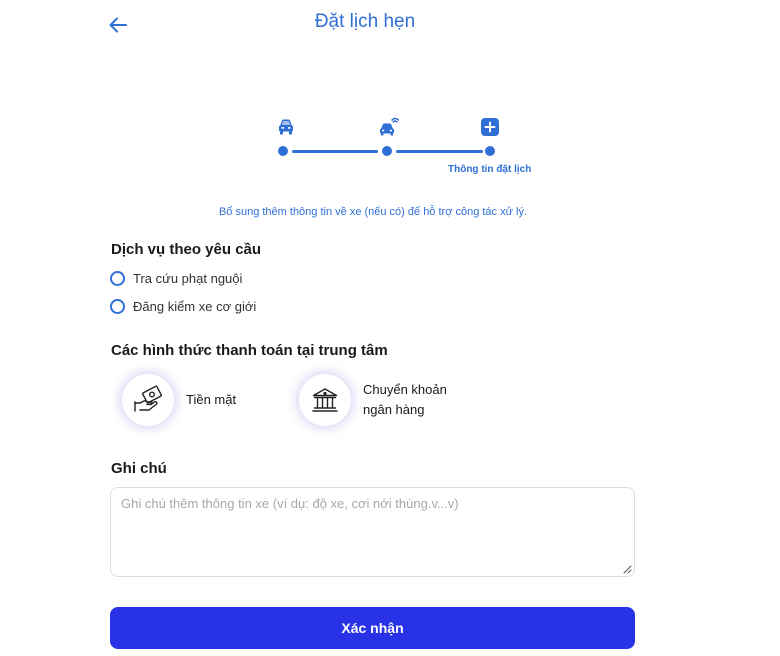  I want to click on page-title: Đặt lịch hẹn, so click(365, 21).